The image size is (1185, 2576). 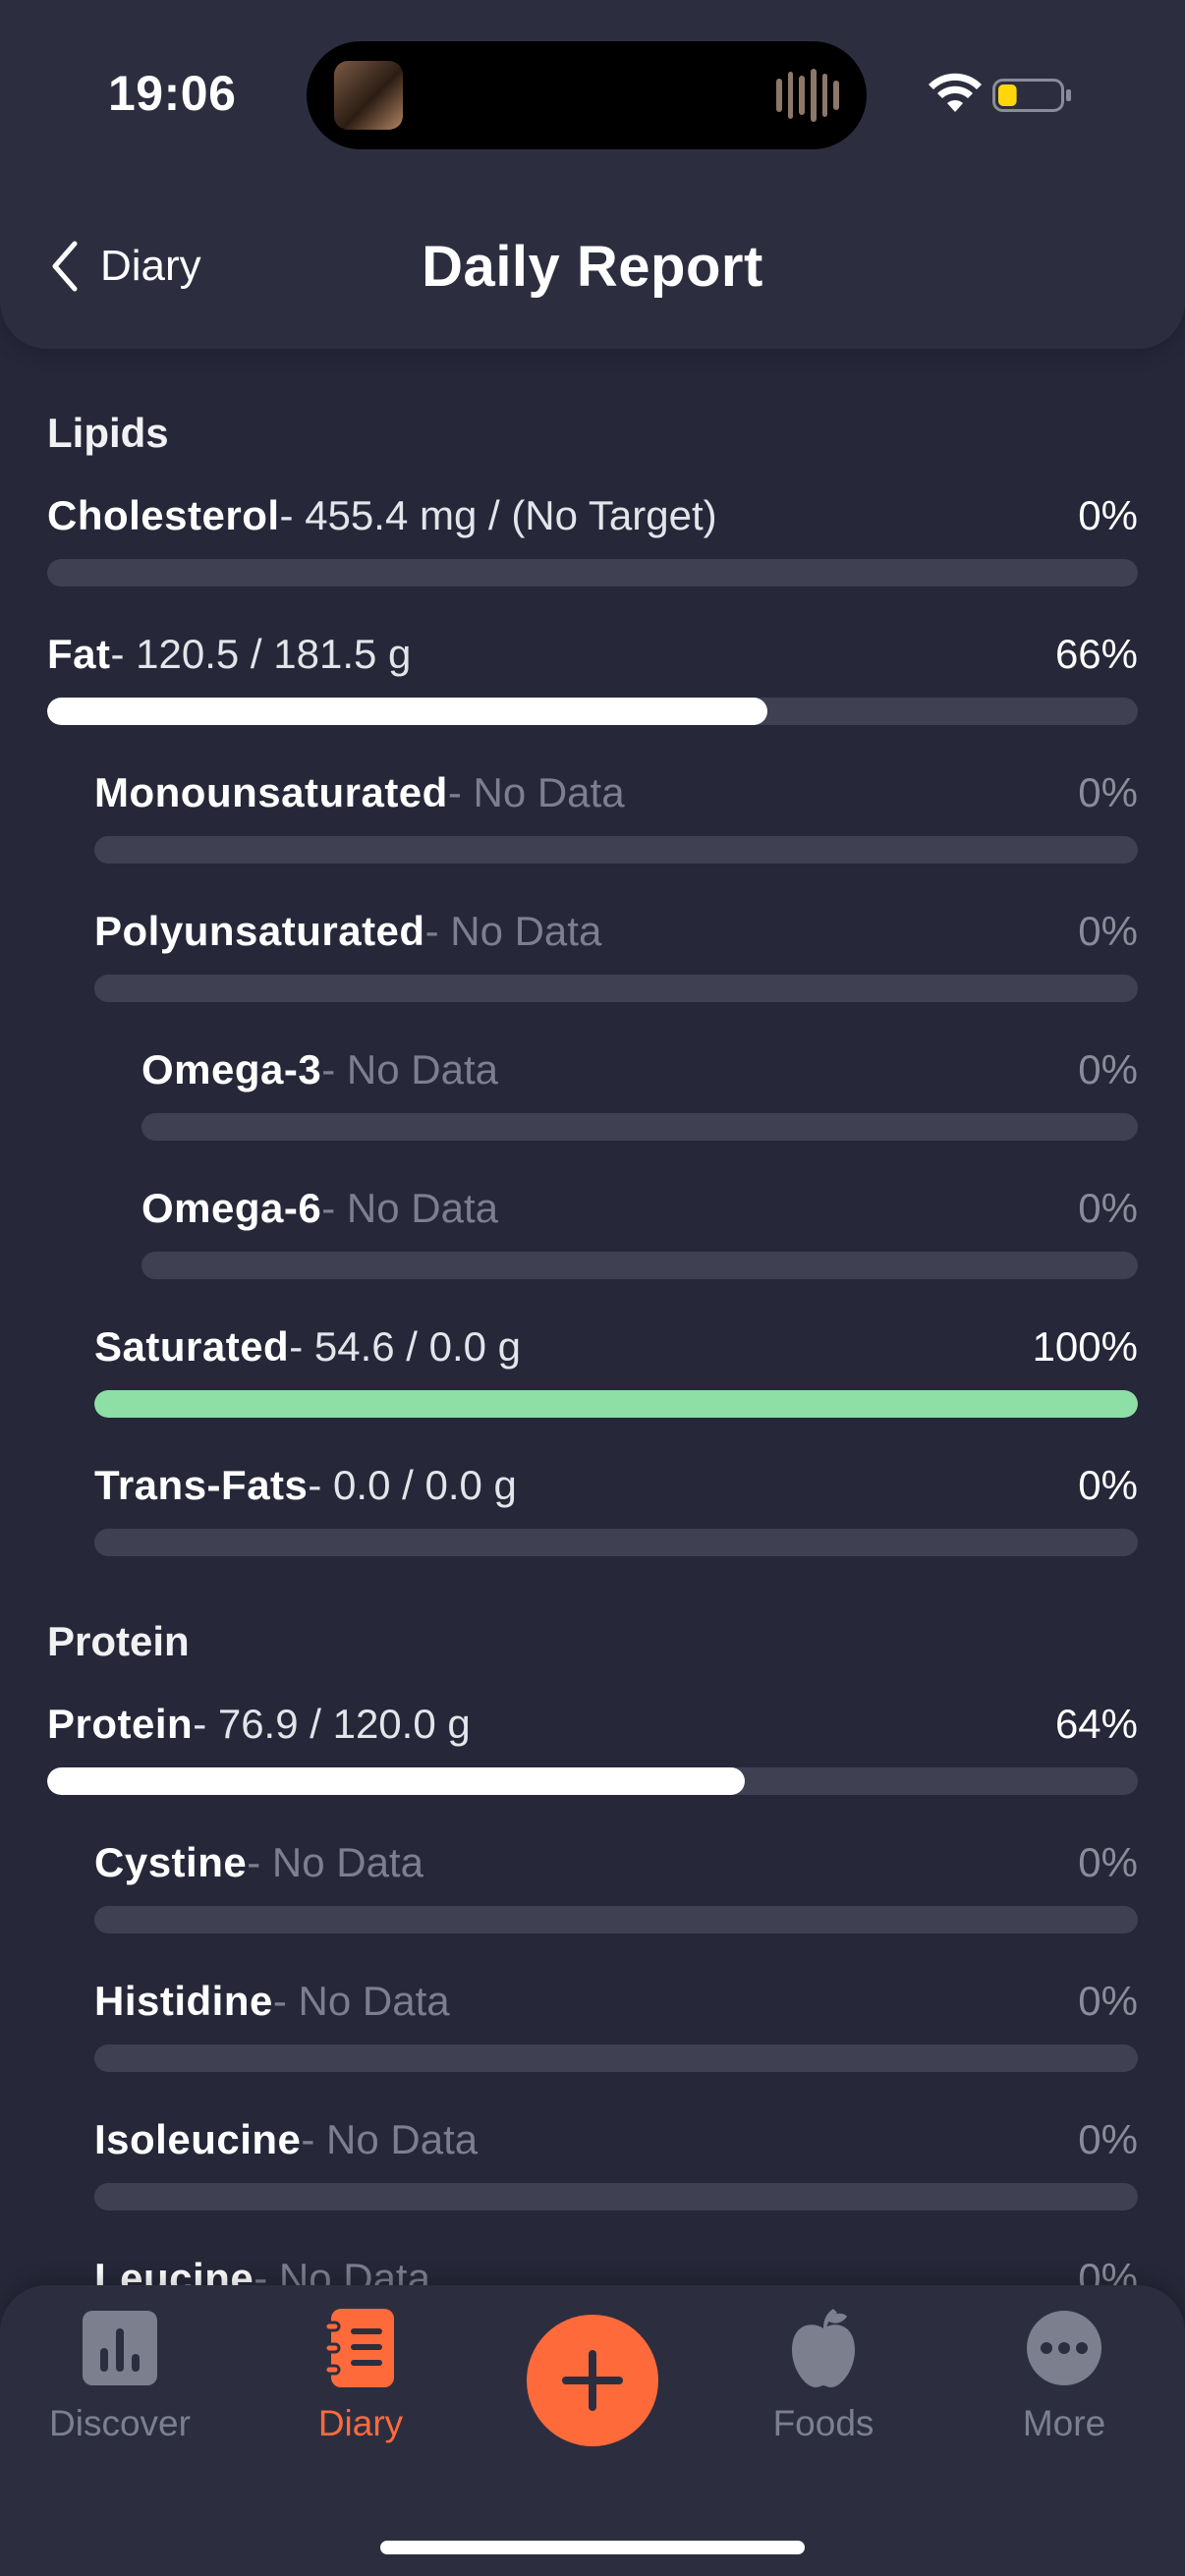 I want to click on nutrient-row-trans-fats: Trans-Fats- 0.0 / 0.0 g 0%, so click(x=616, y=1507).